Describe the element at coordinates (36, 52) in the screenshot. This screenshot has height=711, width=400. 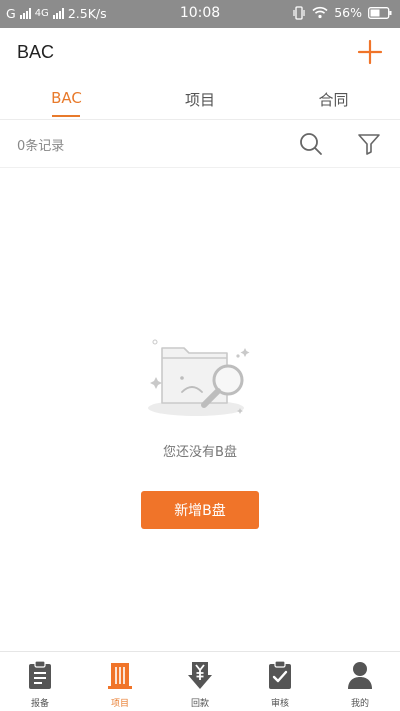
I see `page-title: BAC` at that location.